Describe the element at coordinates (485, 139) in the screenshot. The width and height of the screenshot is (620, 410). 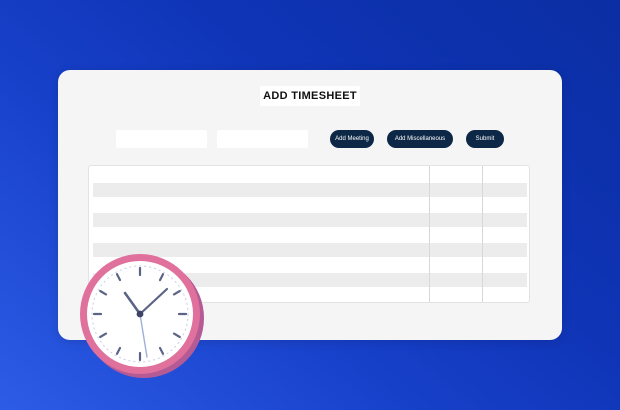
I see `submit-button: Submit` at that location.